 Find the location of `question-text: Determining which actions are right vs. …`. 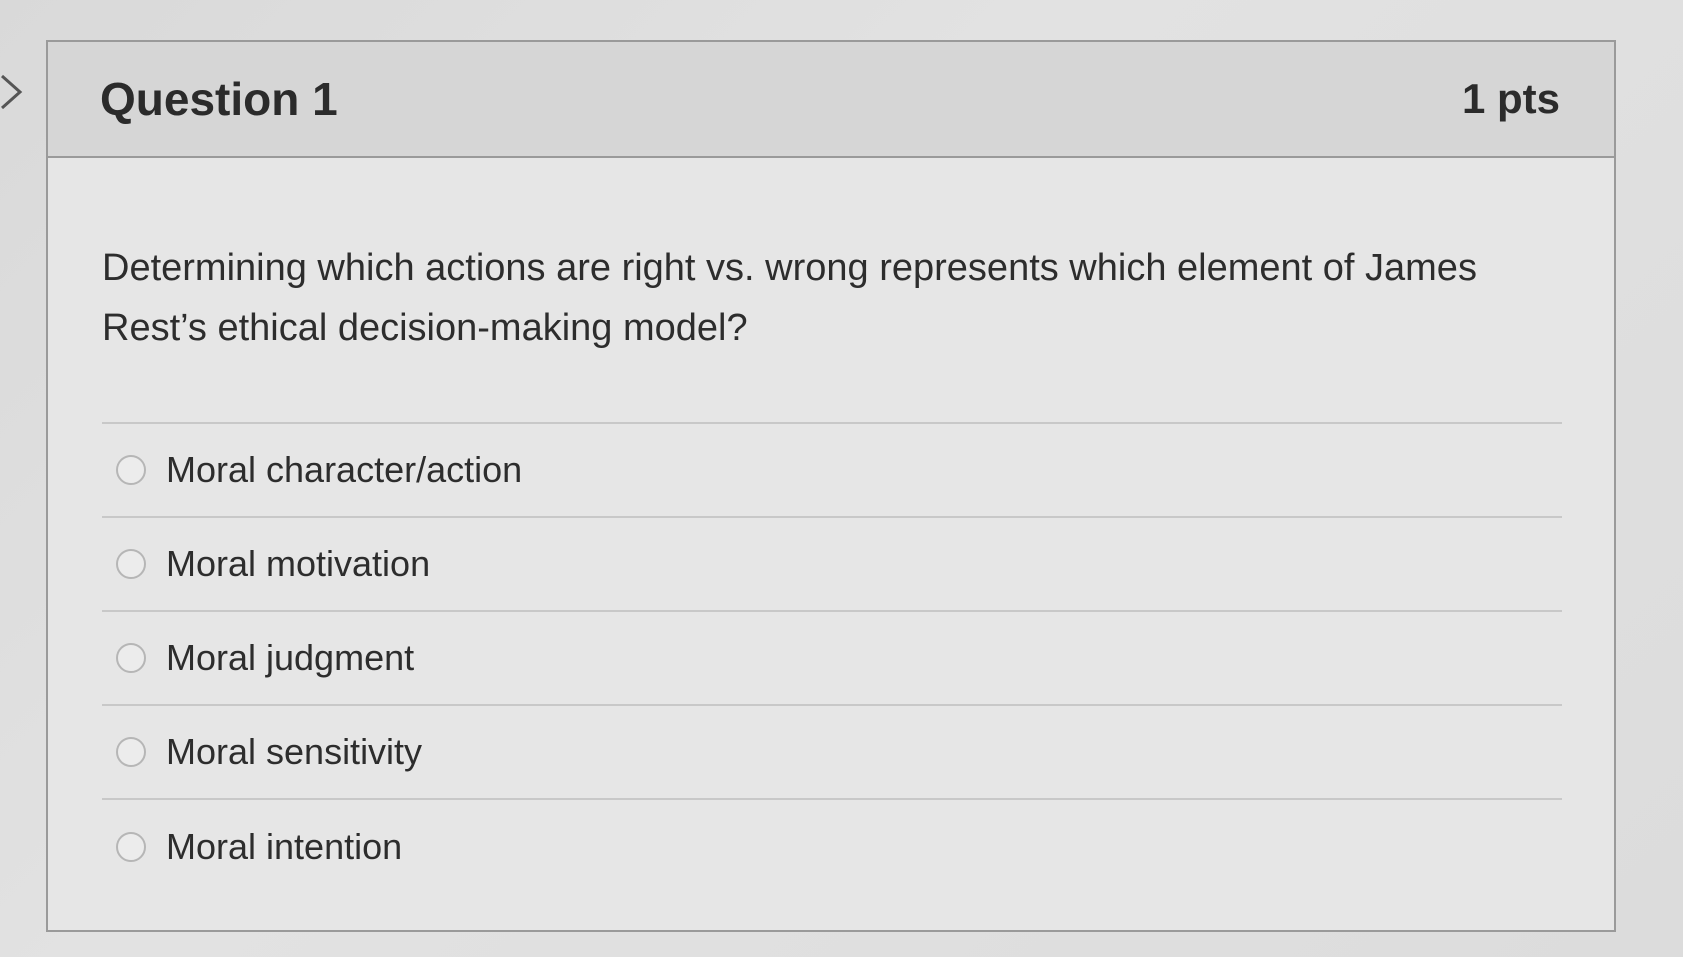

question-text: Determining which actions are right vs. … is located at coordinates (789, 298).